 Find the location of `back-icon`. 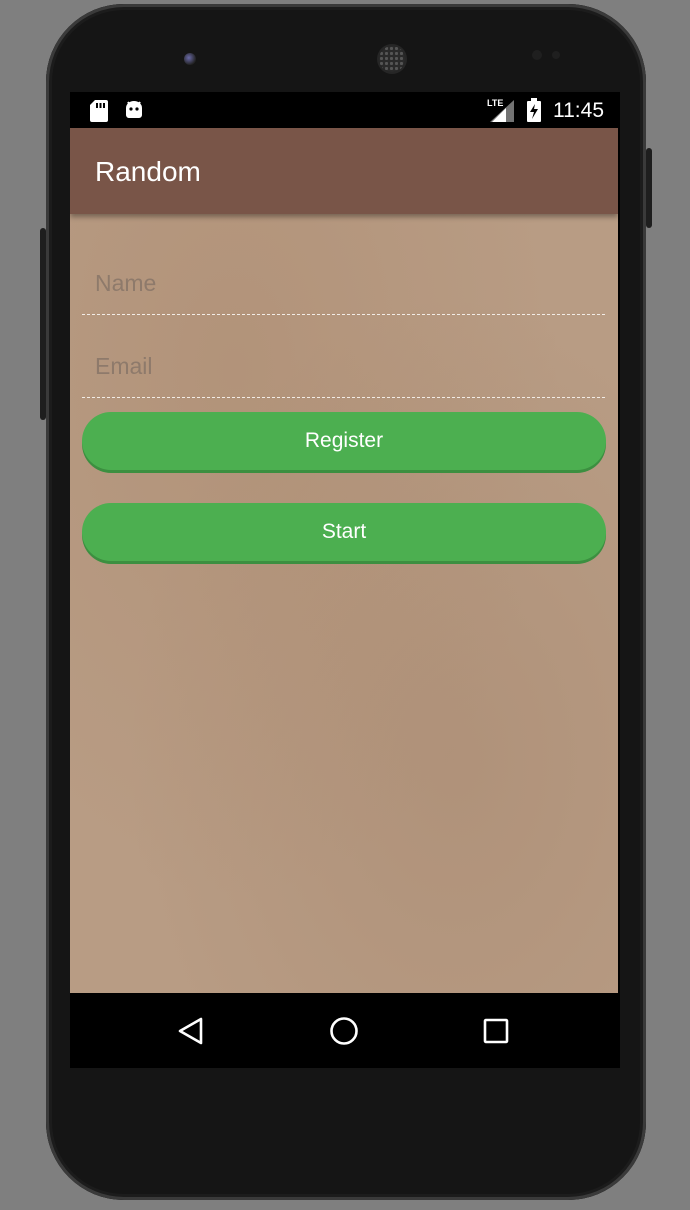

back-icon is located at coordinates (190, 1031).